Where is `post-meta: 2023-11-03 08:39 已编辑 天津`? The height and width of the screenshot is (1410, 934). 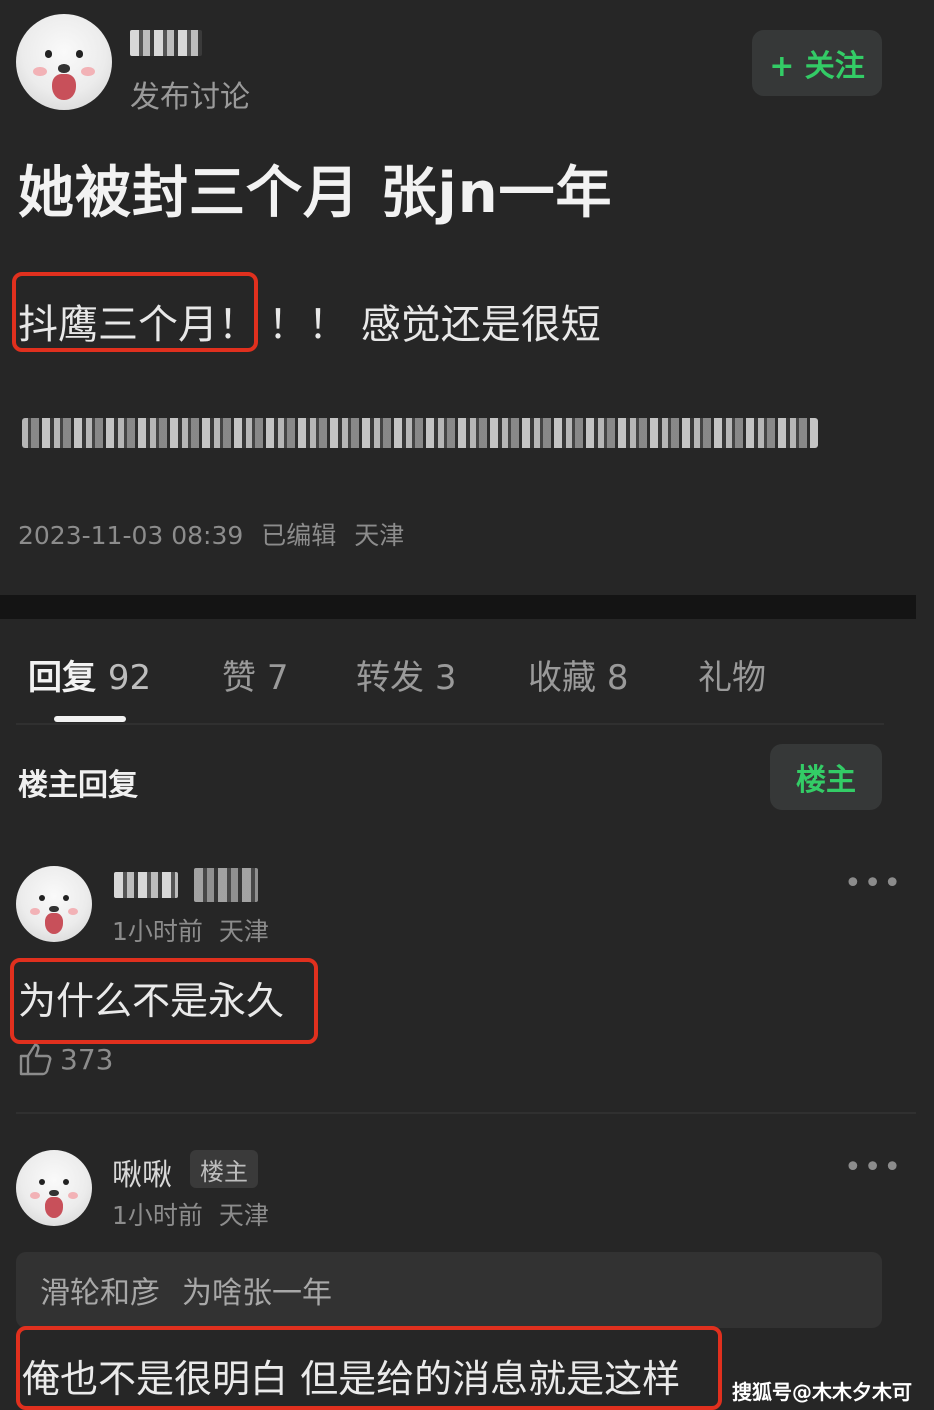 post-meta: 2023-11-03 08:39 已编辑 天津 is located at coordinates (211, 534).